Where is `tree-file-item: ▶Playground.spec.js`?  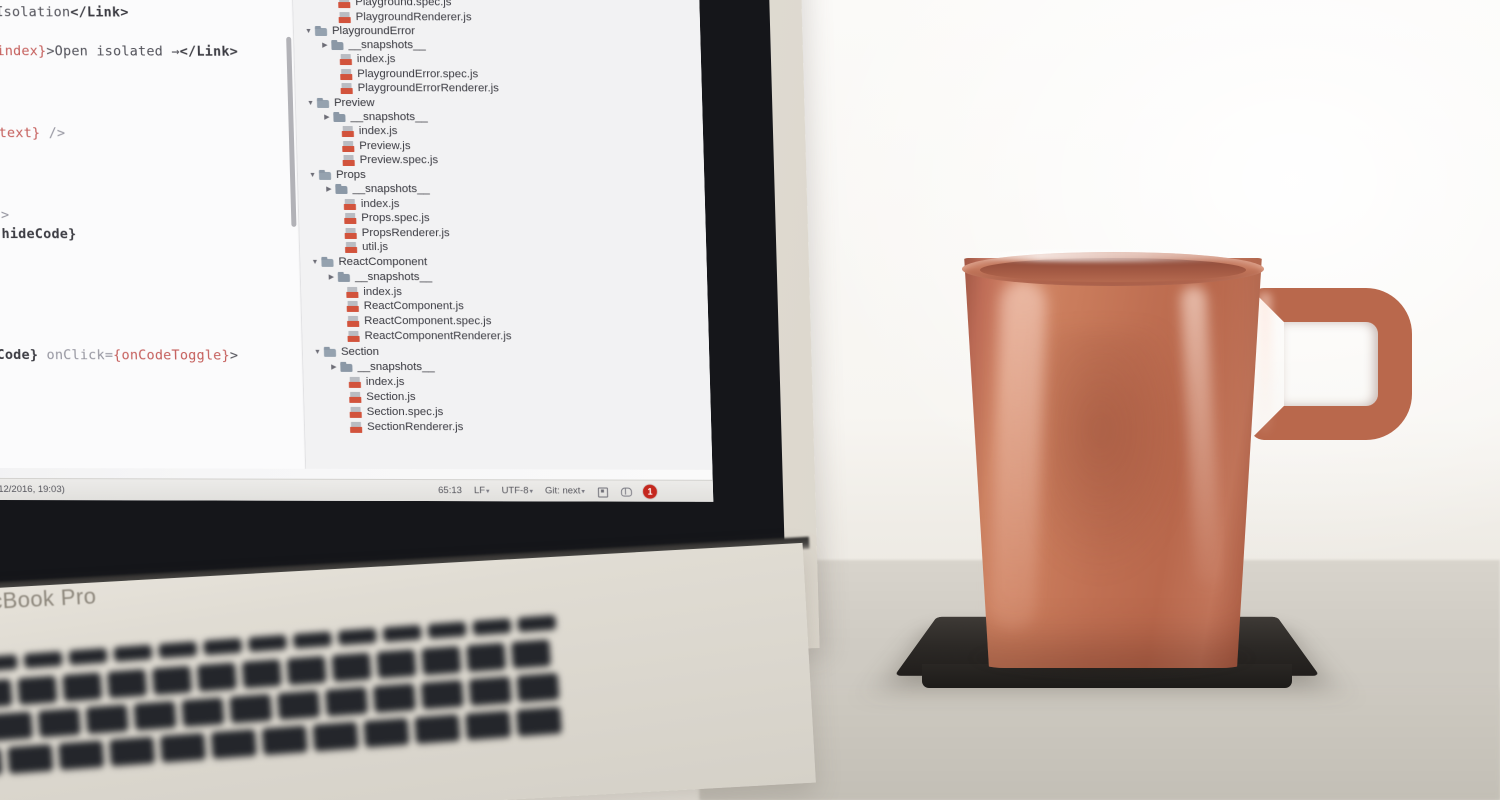
tree-file-item: ▶Playground.spec.js is located at coordinates (493, 5).